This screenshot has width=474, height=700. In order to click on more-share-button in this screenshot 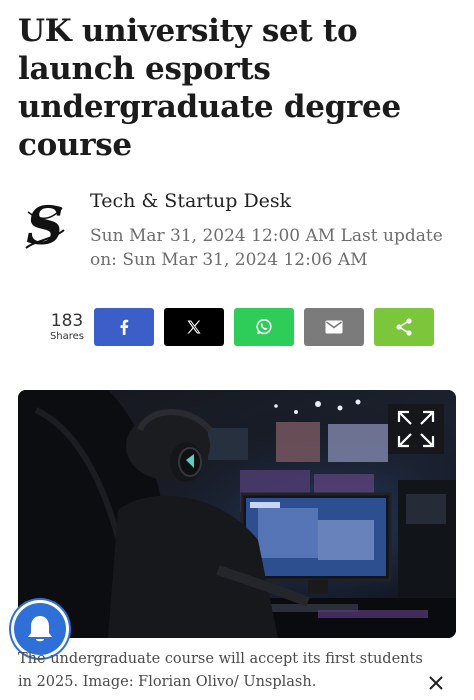, I will do `click(404, 327)`.